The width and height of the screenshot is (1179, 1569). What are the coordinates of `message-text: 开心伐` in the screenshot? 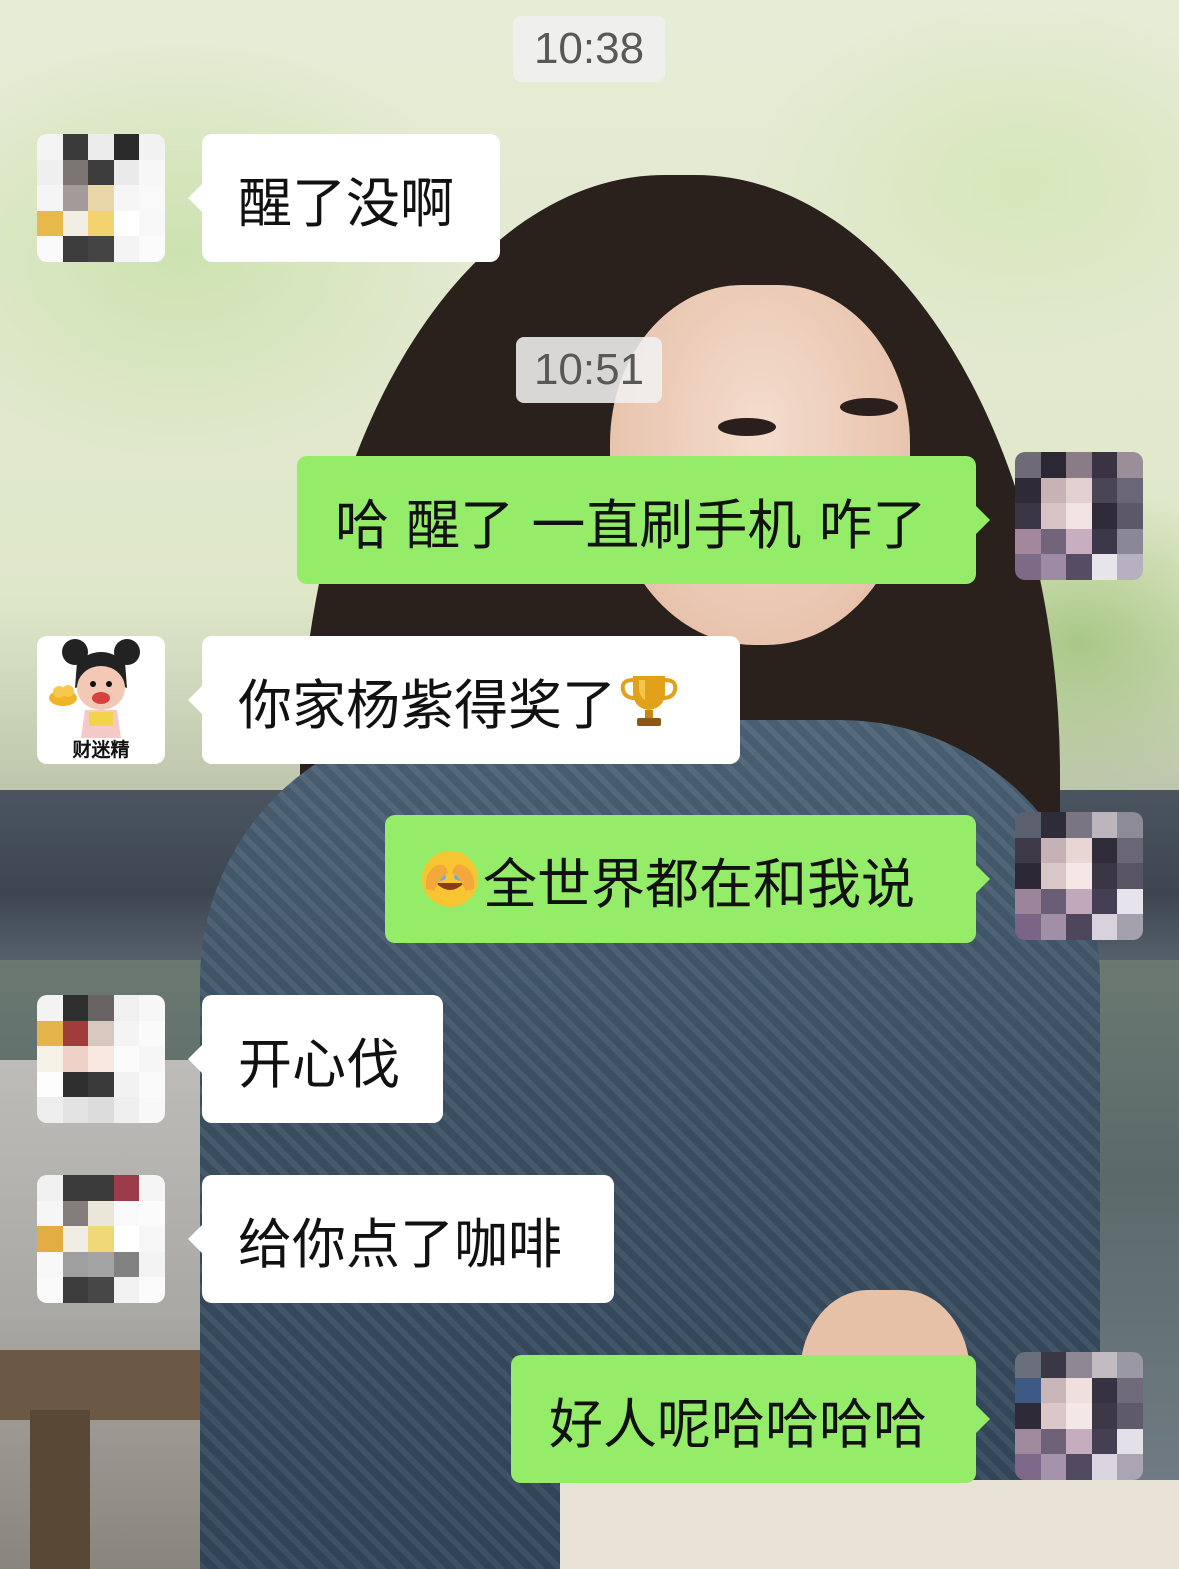 It's located at (319, 1064).